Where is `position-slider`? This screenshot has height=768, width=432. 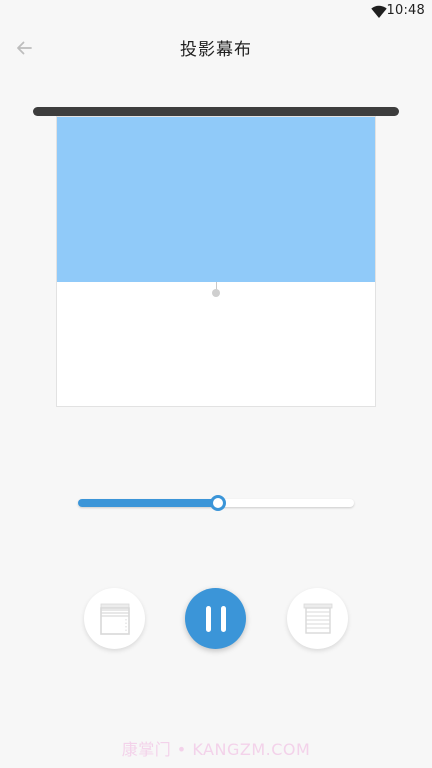
position-slider is located at coordinates (216, 503).